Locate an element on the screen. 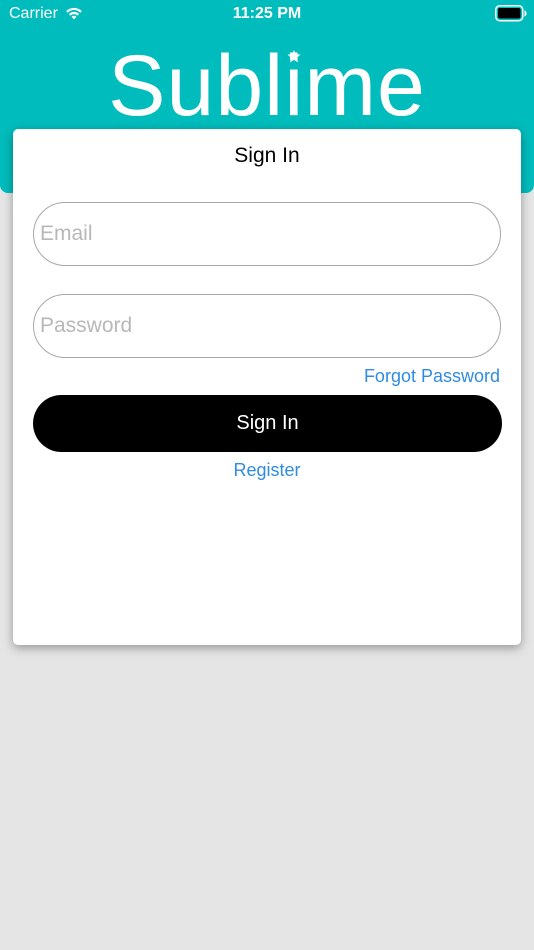 This screenshot has height=950, width=534. status-time: 11:25 PM is located at coordinates (267, 13).